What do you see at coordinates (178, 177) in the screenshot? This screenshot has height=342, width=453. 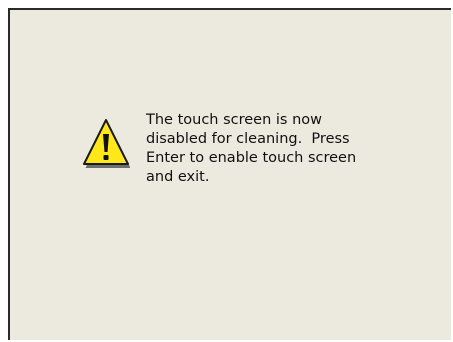 I see `message-line: and exit.` at bounding box center [178, 177].